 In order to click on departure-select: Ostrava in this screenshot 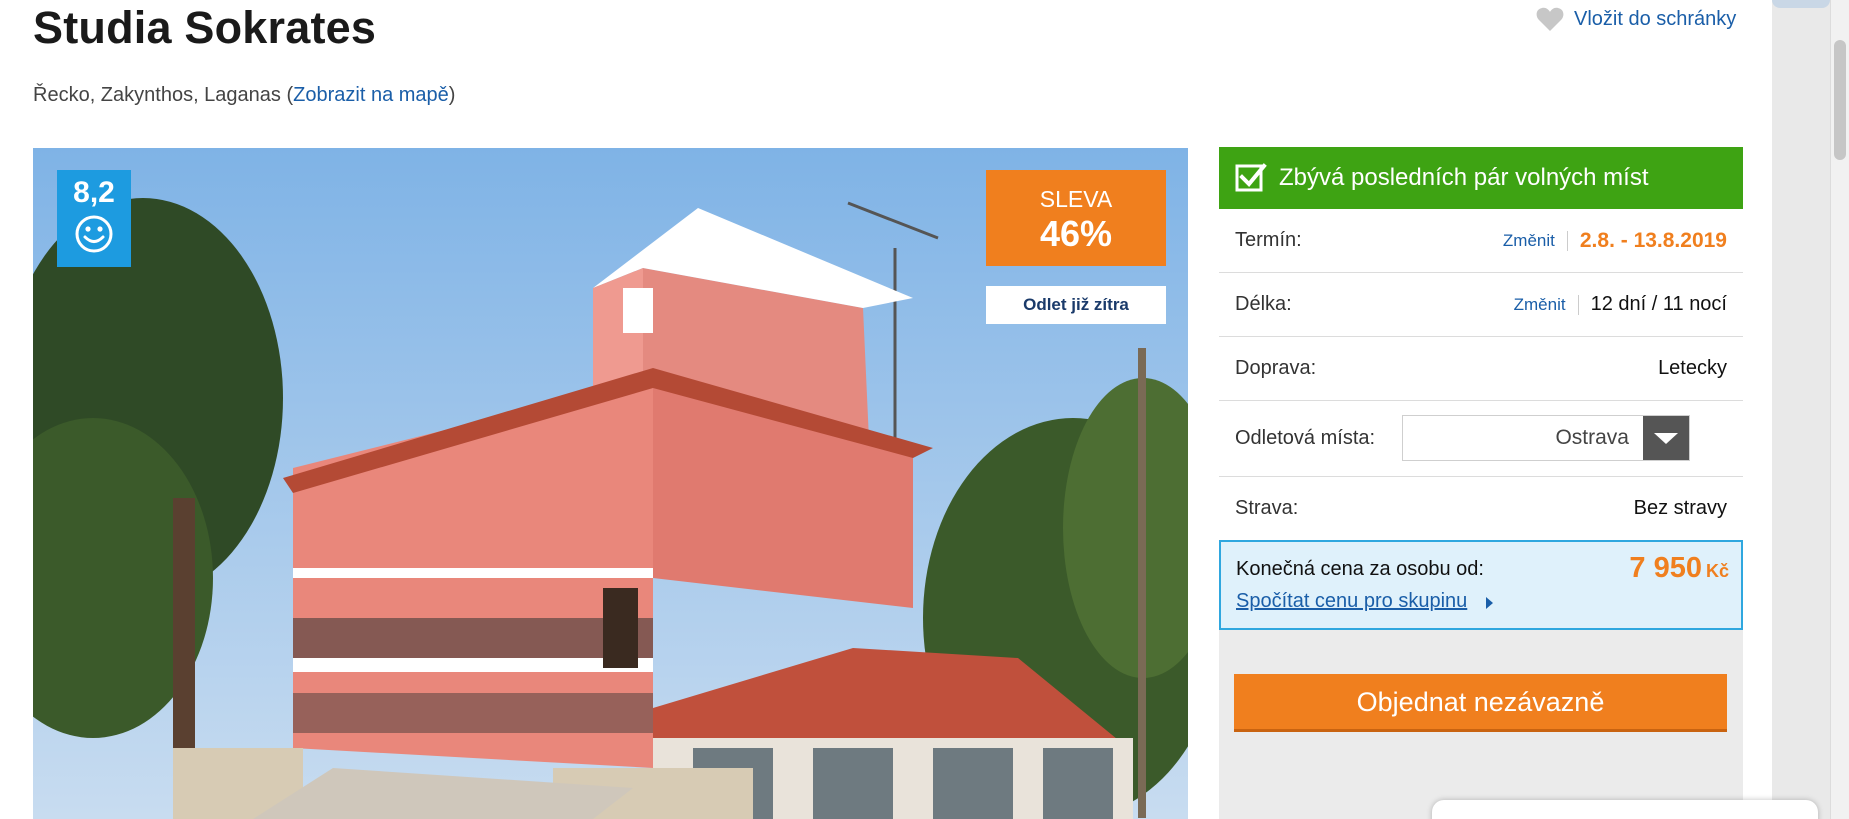, I will do `click(1546, 438)`.